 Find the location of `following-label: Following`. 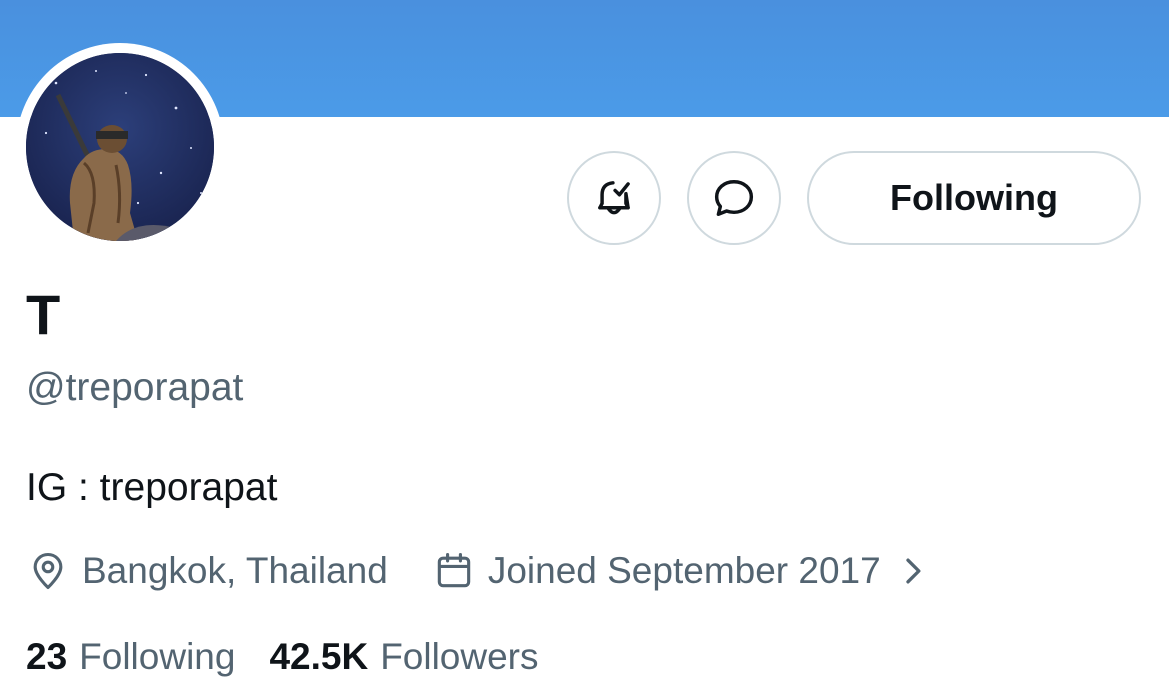

following-label: Following is located at coordinates (157, 656).